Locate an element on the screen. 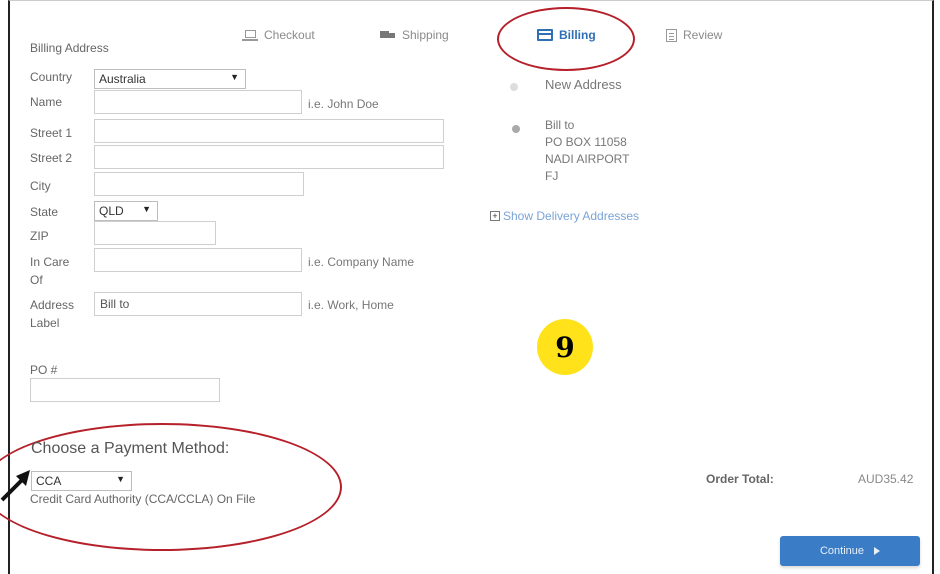  country-value: Australia is located at coordinates (122, 79).